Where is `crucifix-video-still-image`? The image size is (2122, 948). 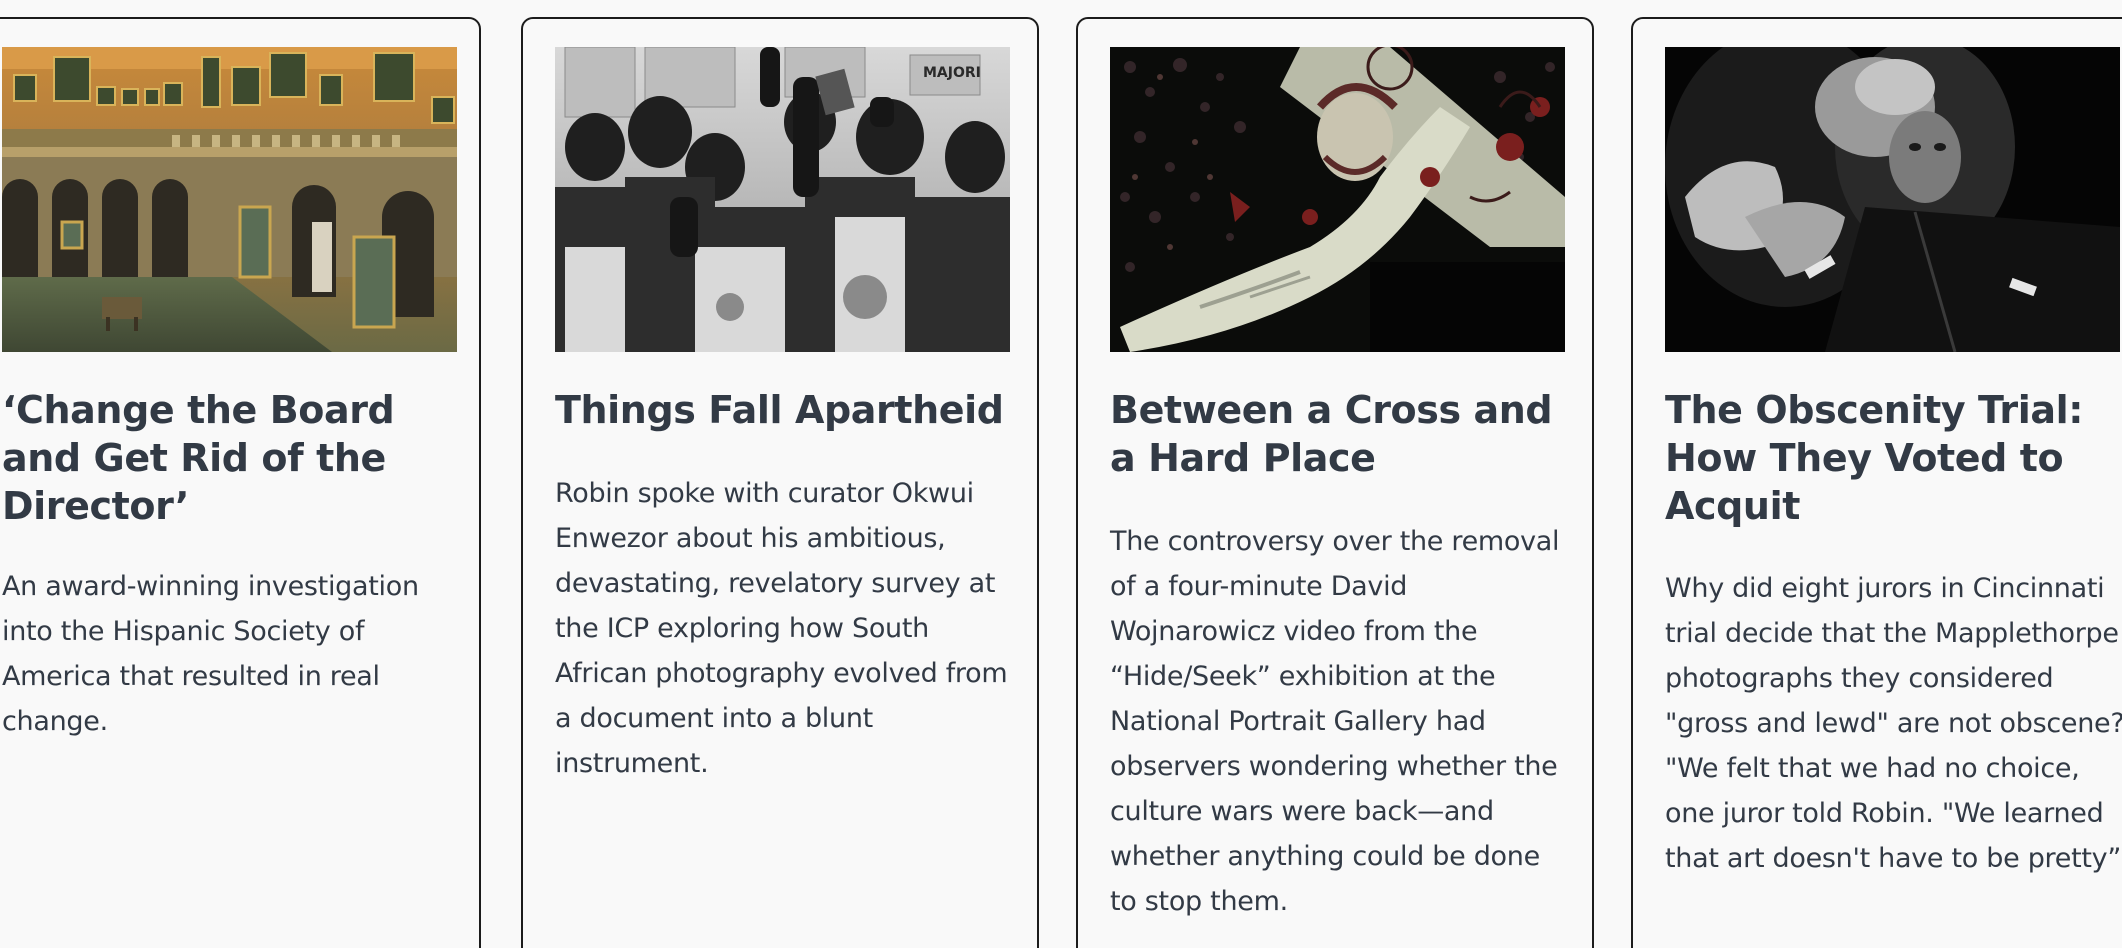
crucifix-video-still-image is located at coordinates (1337, 199).